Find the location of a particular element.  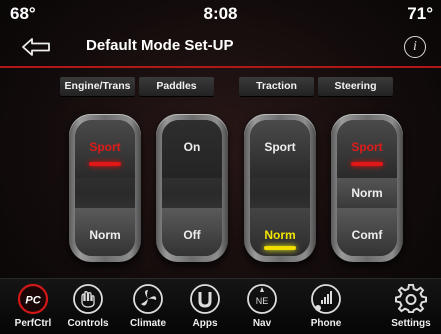

title-bar: Default Mode Set-UP i is located at coordinates (220, 47).